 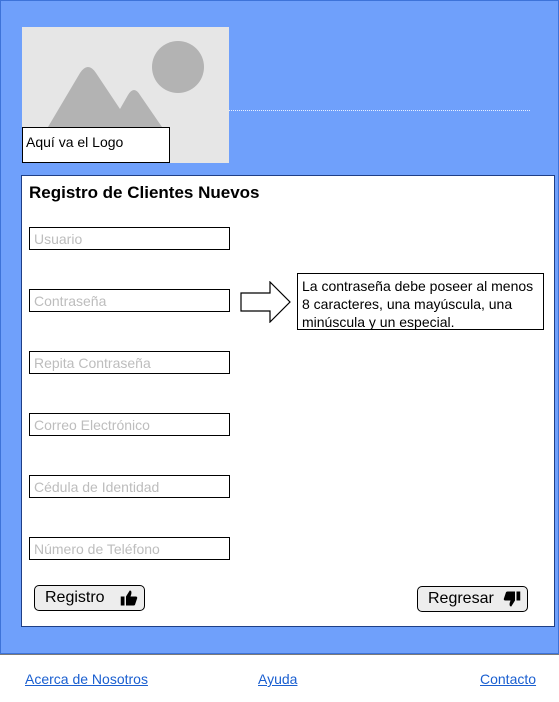 What do you see at coordinates (265, 302) in the screenshot?
I see `arrow-right-icon` at bounding box center [265, 302].